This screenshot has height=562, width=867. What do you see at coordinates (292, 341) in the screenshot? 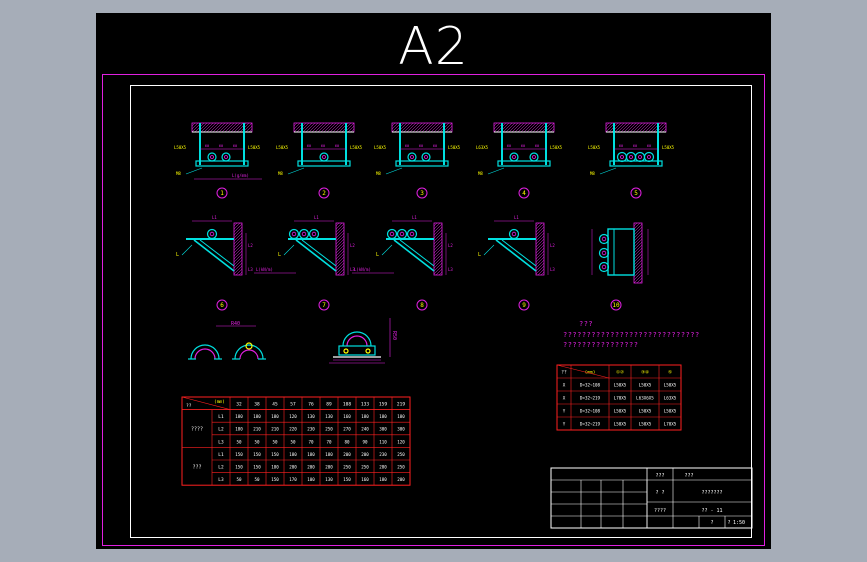
I see `detail-views: R40 R50` at bounding box center [292, 341].